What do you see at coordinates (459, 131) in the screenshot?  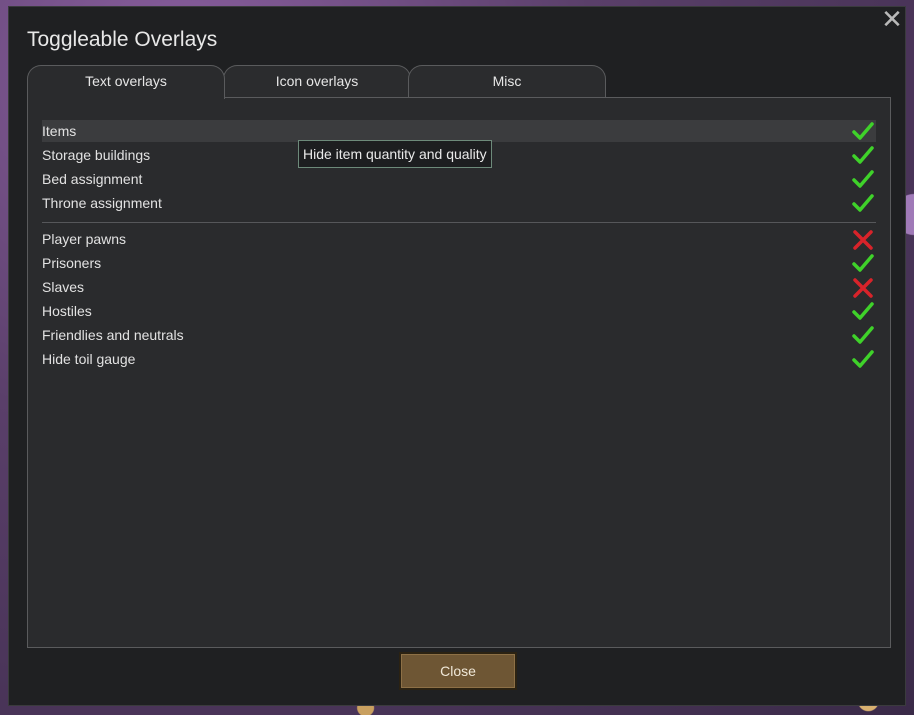 I see `option-items: Items` at bounding box center [459, 131].